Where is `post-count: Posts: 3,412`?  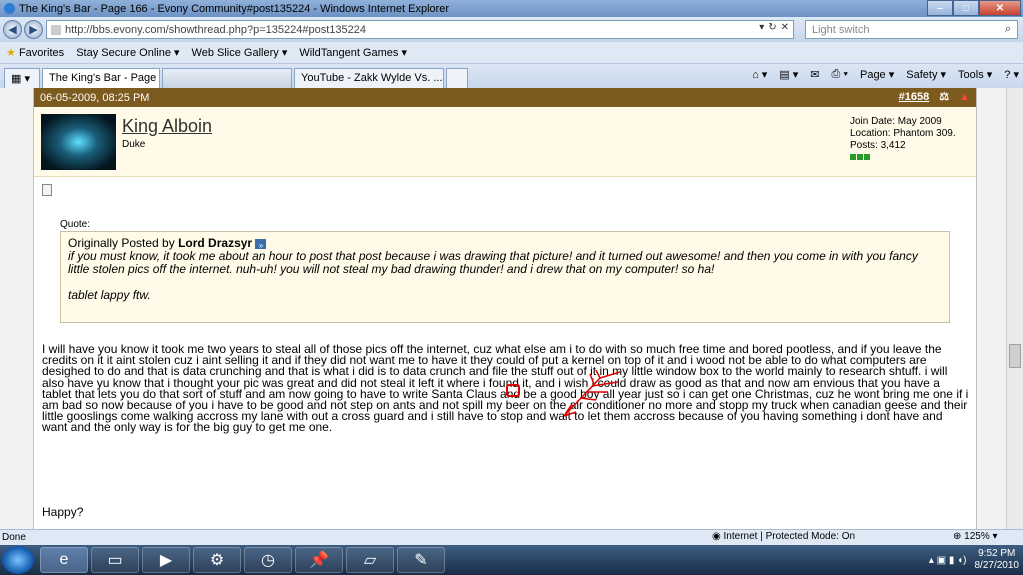 post-count: Posts: 3,412 is located at coordinates (878, 145).